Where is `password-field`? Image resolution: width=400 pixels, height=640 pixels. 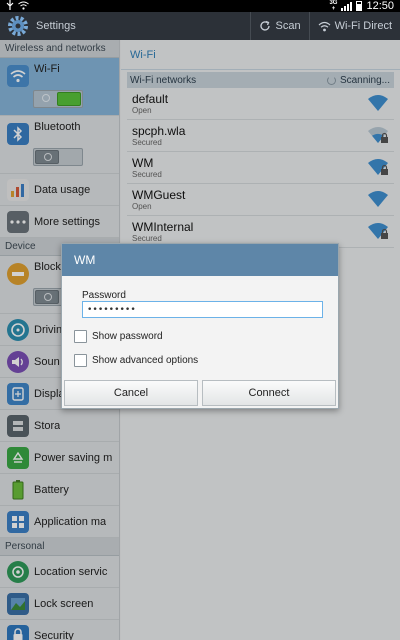 password-field is located at coordinates (202, 309).